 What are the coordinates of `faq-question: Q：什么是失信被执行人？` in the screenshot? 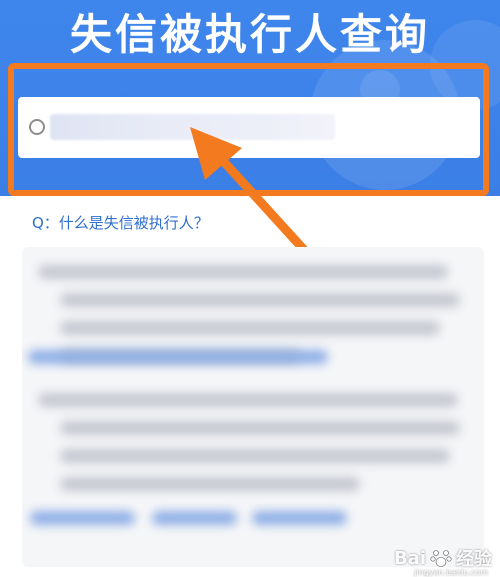 It's located at (120, 223).